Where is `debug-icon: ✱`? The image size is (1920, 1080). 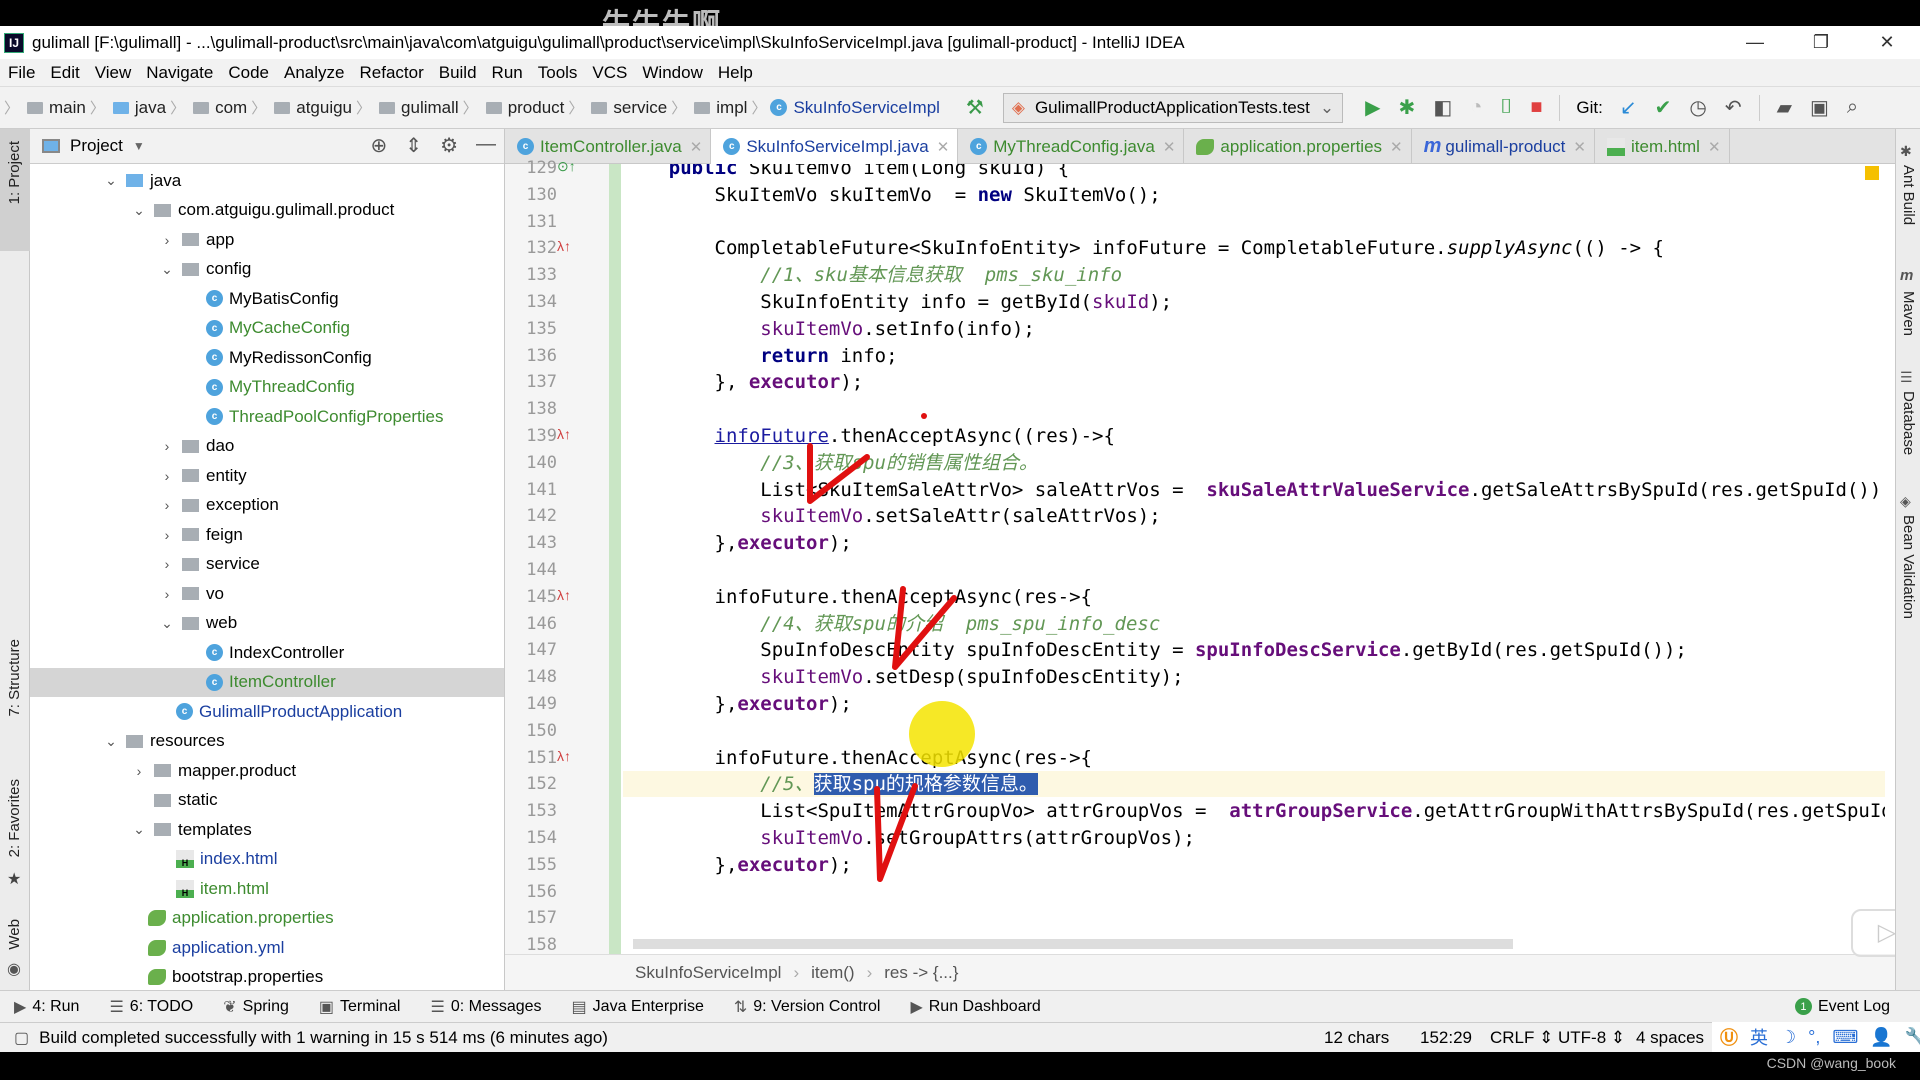 debug-icon: ✱ is located at coordinates (1407, 107).